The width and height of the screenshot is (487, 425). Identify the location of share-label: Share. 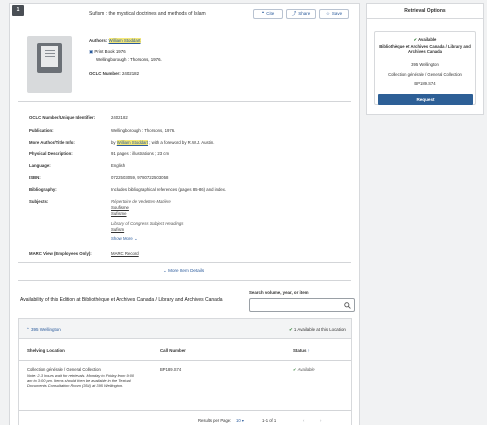
(304, 14).